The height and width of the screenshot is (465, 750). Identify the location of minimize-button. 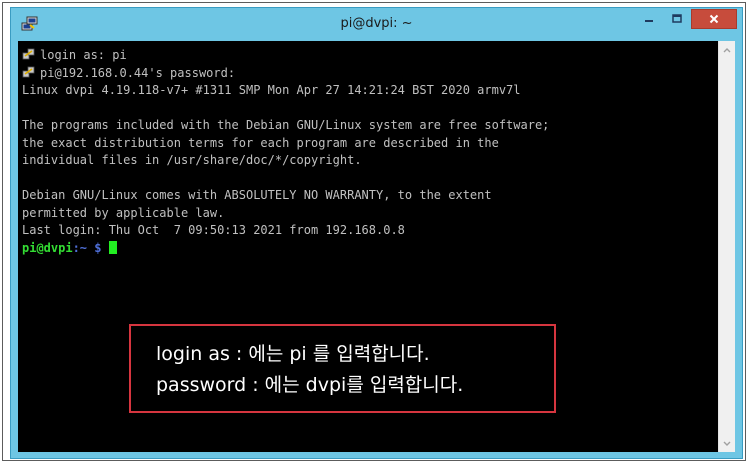
(648, 19).